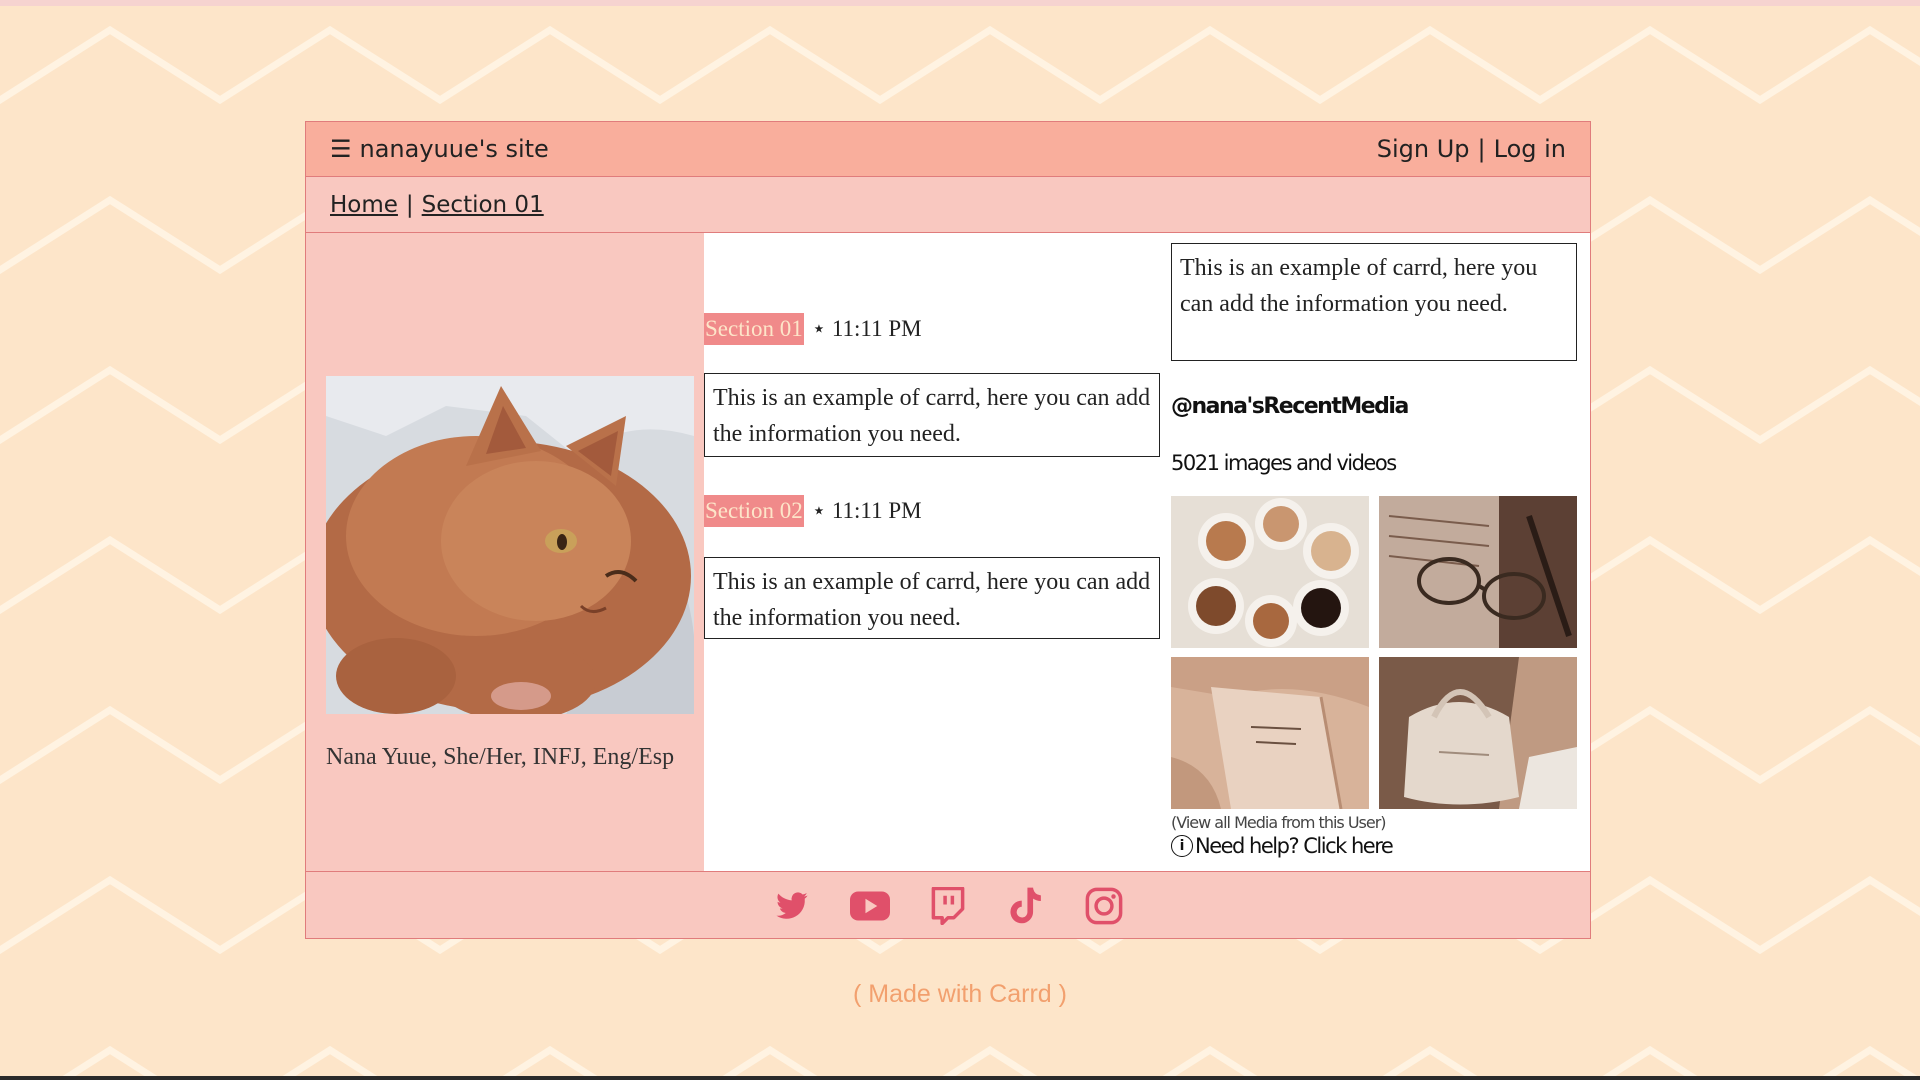 This screenshot has height=1080, width=1920. Describe the element at coordinates (510, 545) in the screenshot. I see `profile-cat-photo` at that location.